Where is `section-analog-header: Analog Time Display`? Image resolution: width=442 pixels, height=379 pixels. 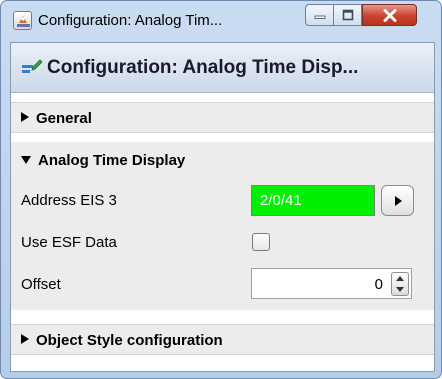
section-analog-header: Analog Time Display is located at coordinates (103, 160).